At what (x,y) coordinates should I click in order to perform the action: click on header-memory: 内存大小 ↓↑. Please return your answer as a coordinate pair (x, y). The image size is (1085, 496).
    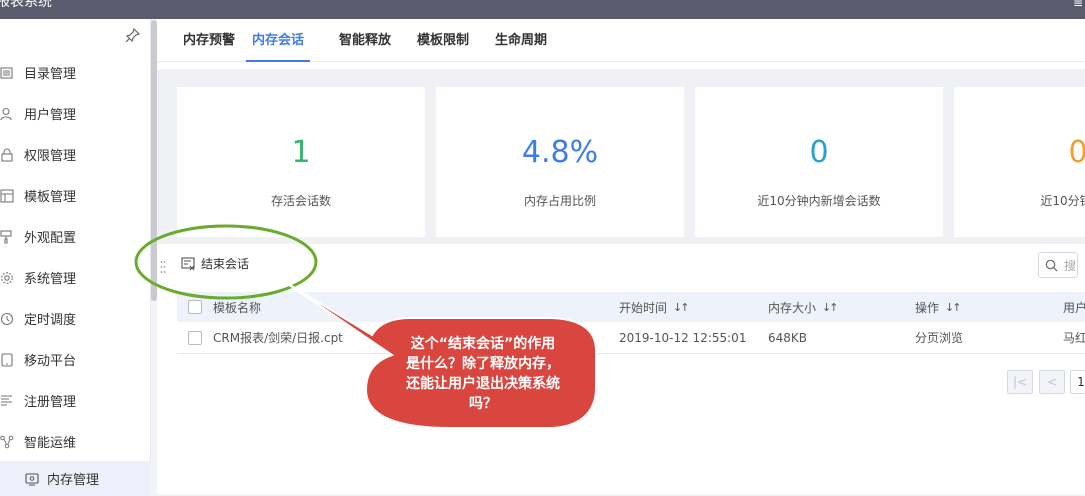
    Looking at the image, I should click on (803, 307).